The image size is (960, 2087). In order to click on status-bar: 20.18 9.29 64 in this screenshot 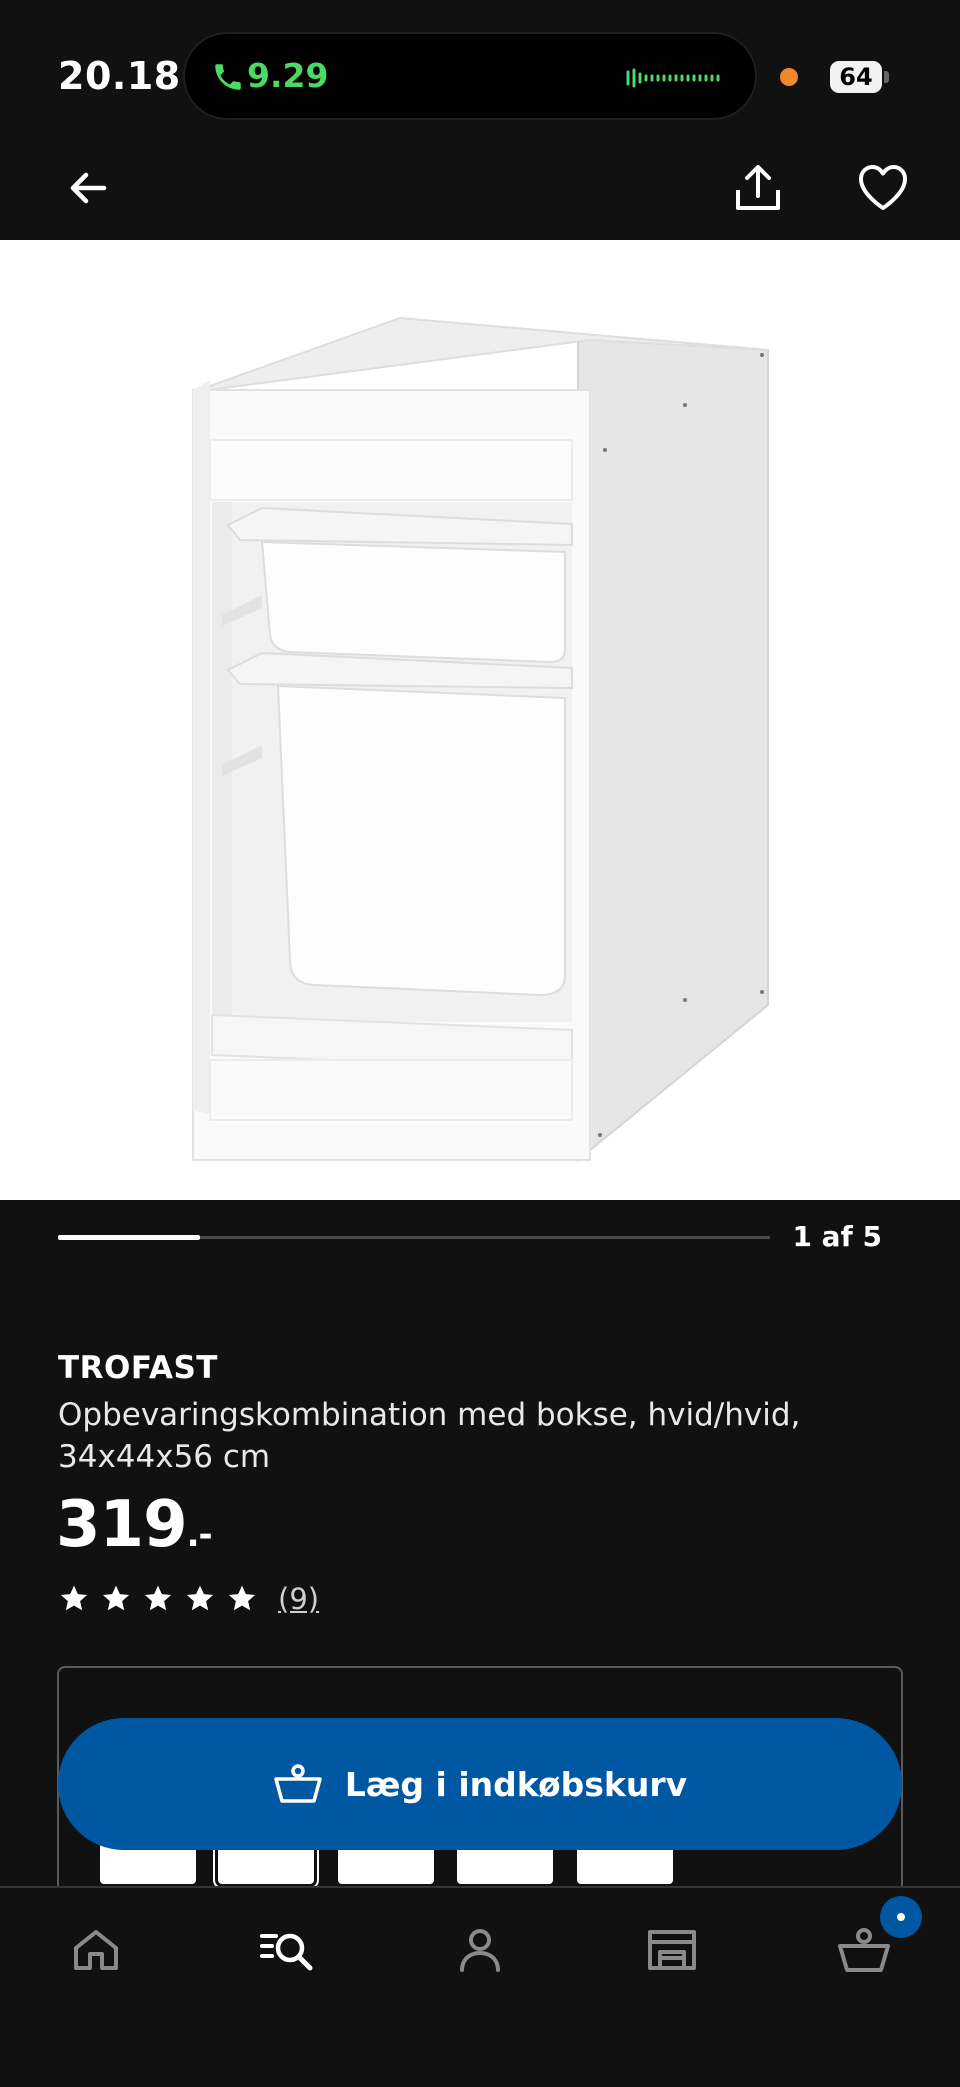, I will do `click(480, 75)`.